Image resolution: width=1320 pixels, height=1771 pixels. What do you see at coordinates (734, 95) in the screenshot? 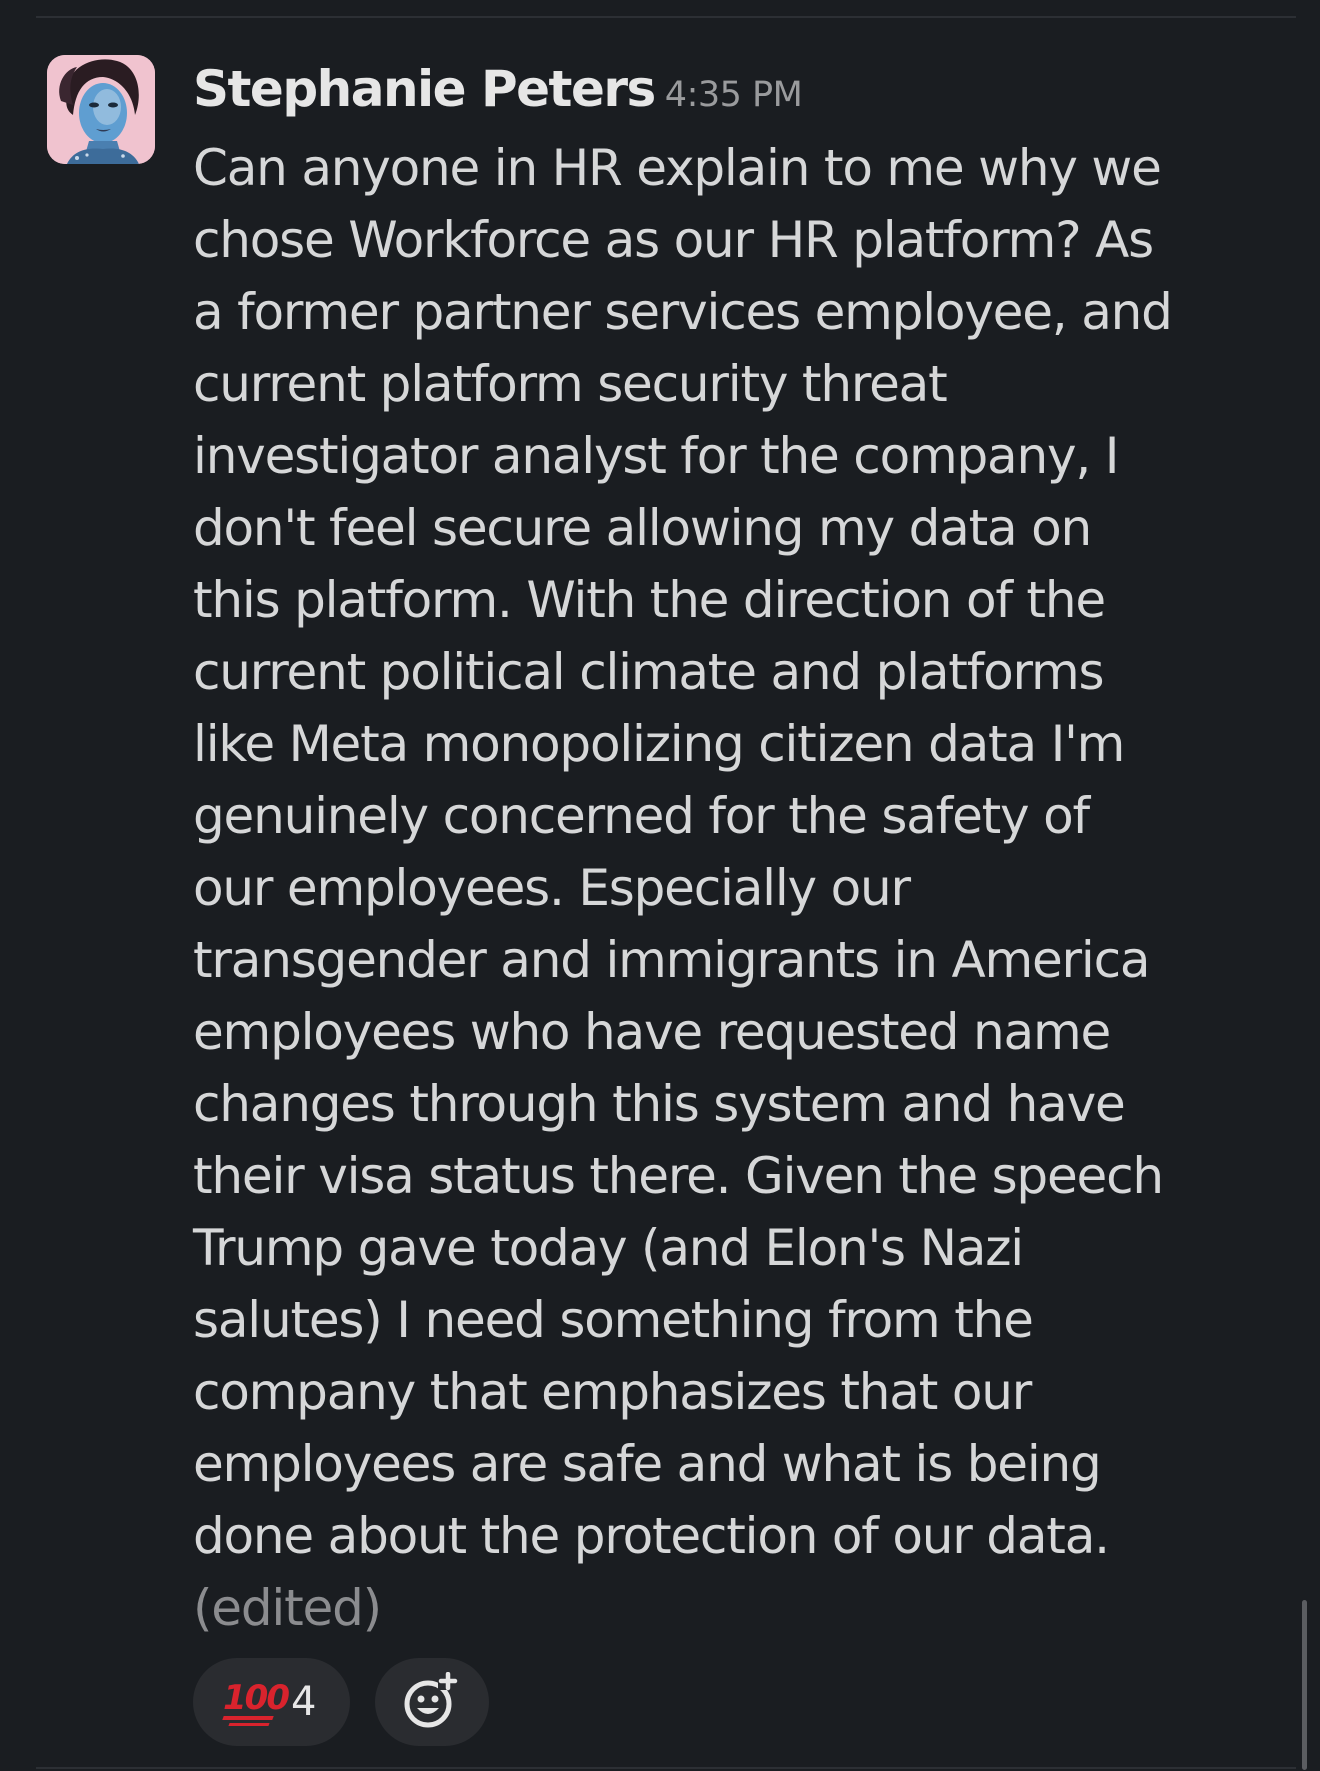
I see `message-timestamp: 4:35 PM` at bounding box center [734, 95].